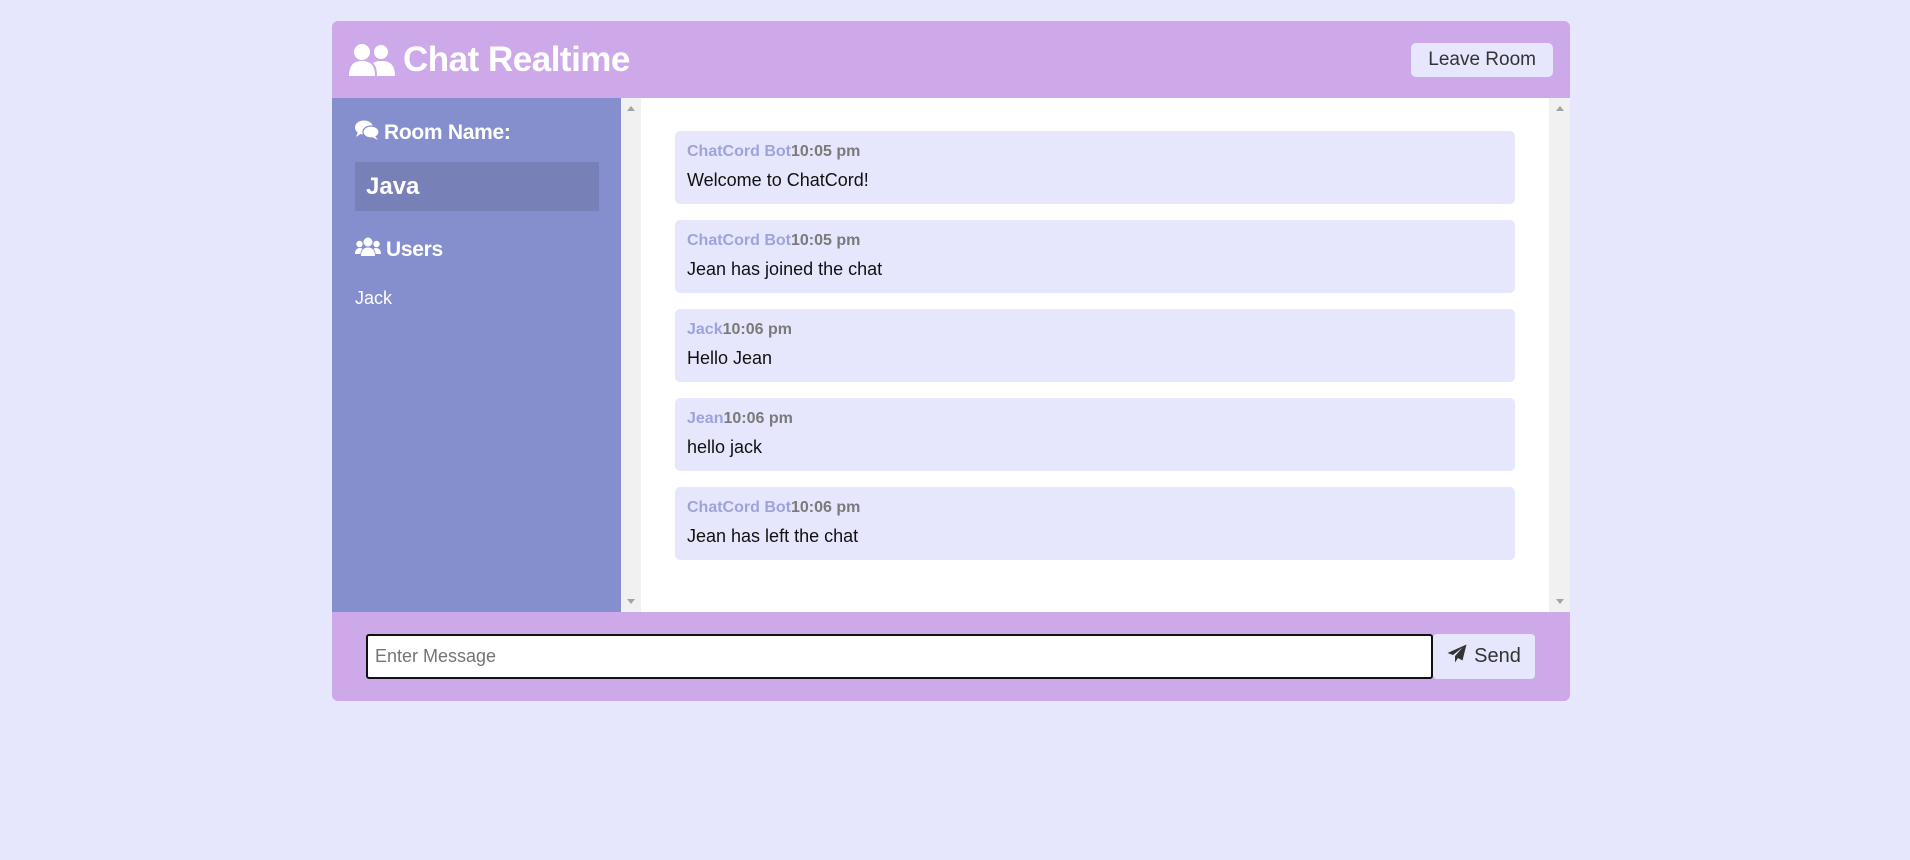  Describe the element at coordinates (631, 355) in the screenshot. I see `sidebar-scrollbar` at that location.